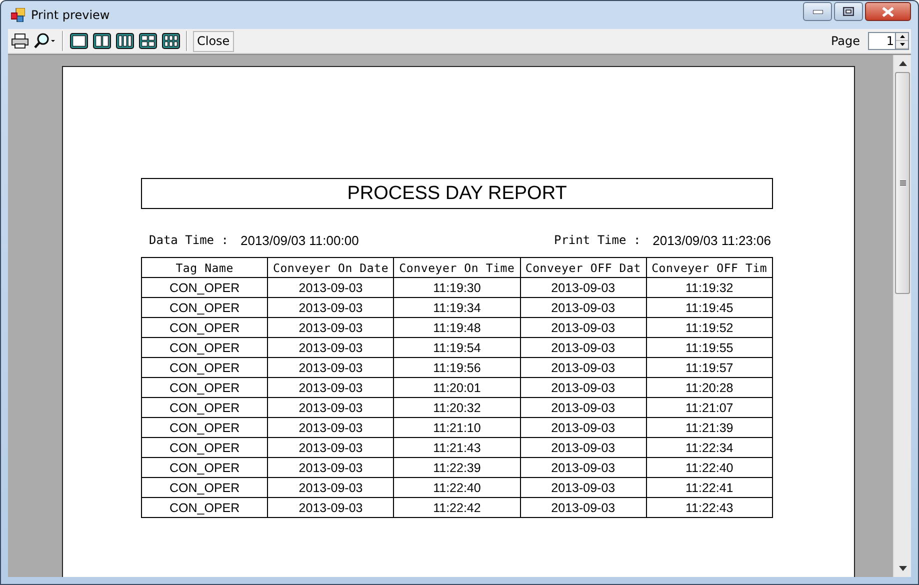  Describe the element at coordinates (711, 241) in the screenshot. I see `meta-value: 2013/09/03 11:23:06` at that location.